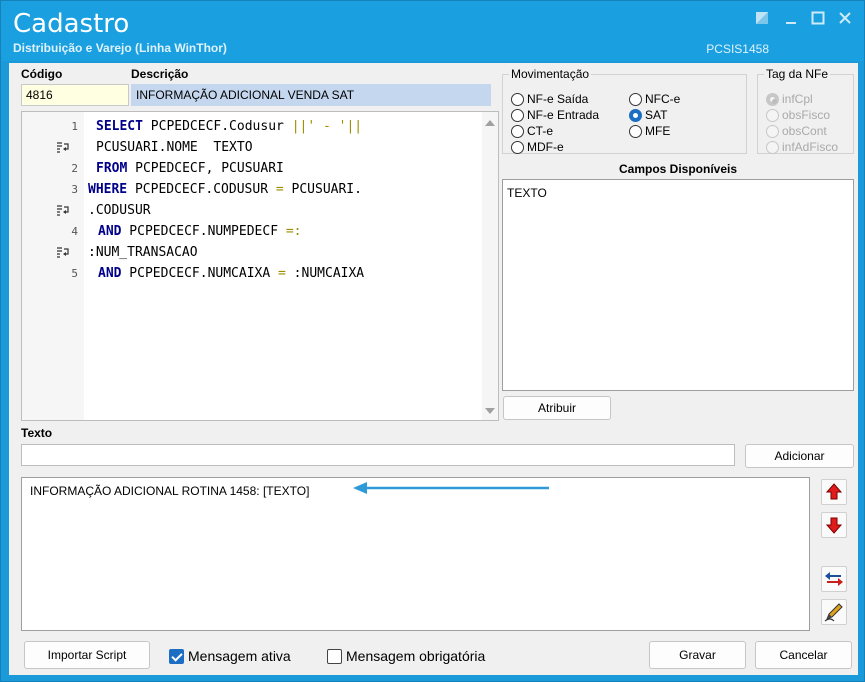 The image size is (865, 682). Describe the element at coordinates (797, 99) in the screenshot. I see `radio-label: infCpl` at that location.